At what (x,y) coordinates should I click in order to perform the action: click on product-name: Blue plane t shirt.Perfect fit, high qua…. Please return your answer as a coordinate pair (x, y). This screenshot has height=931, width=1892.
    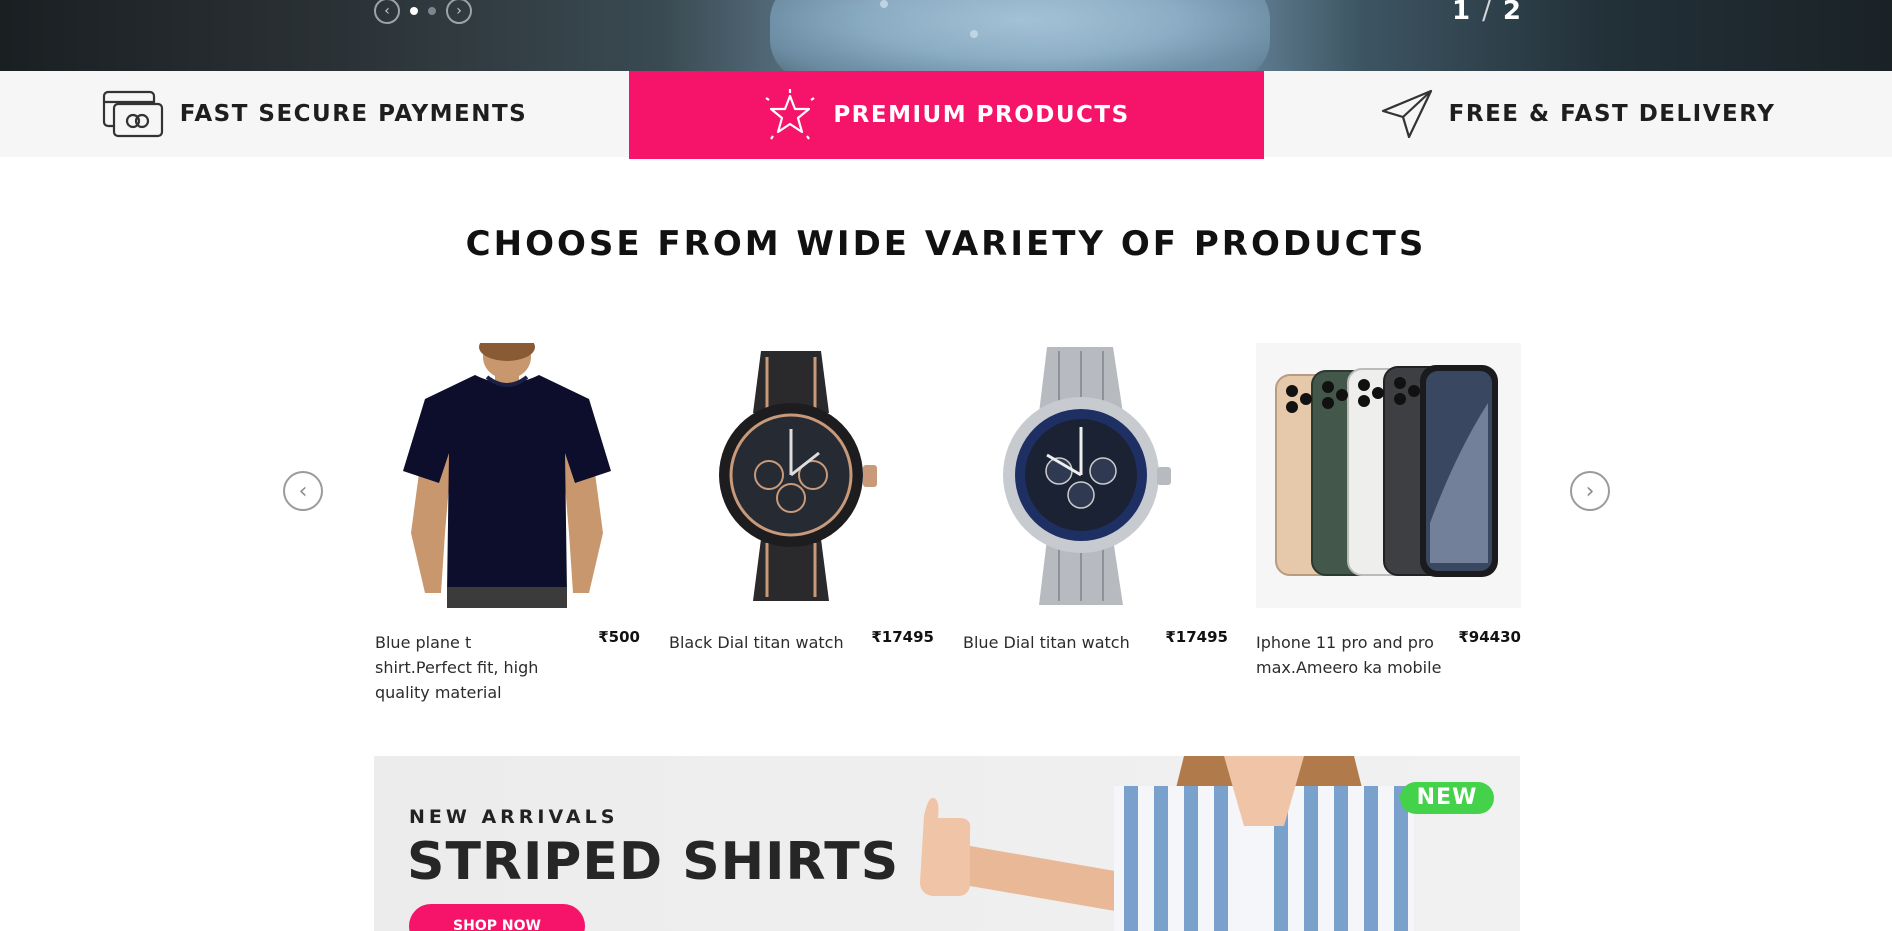
    Looking at the image, I should click on (470, 667).